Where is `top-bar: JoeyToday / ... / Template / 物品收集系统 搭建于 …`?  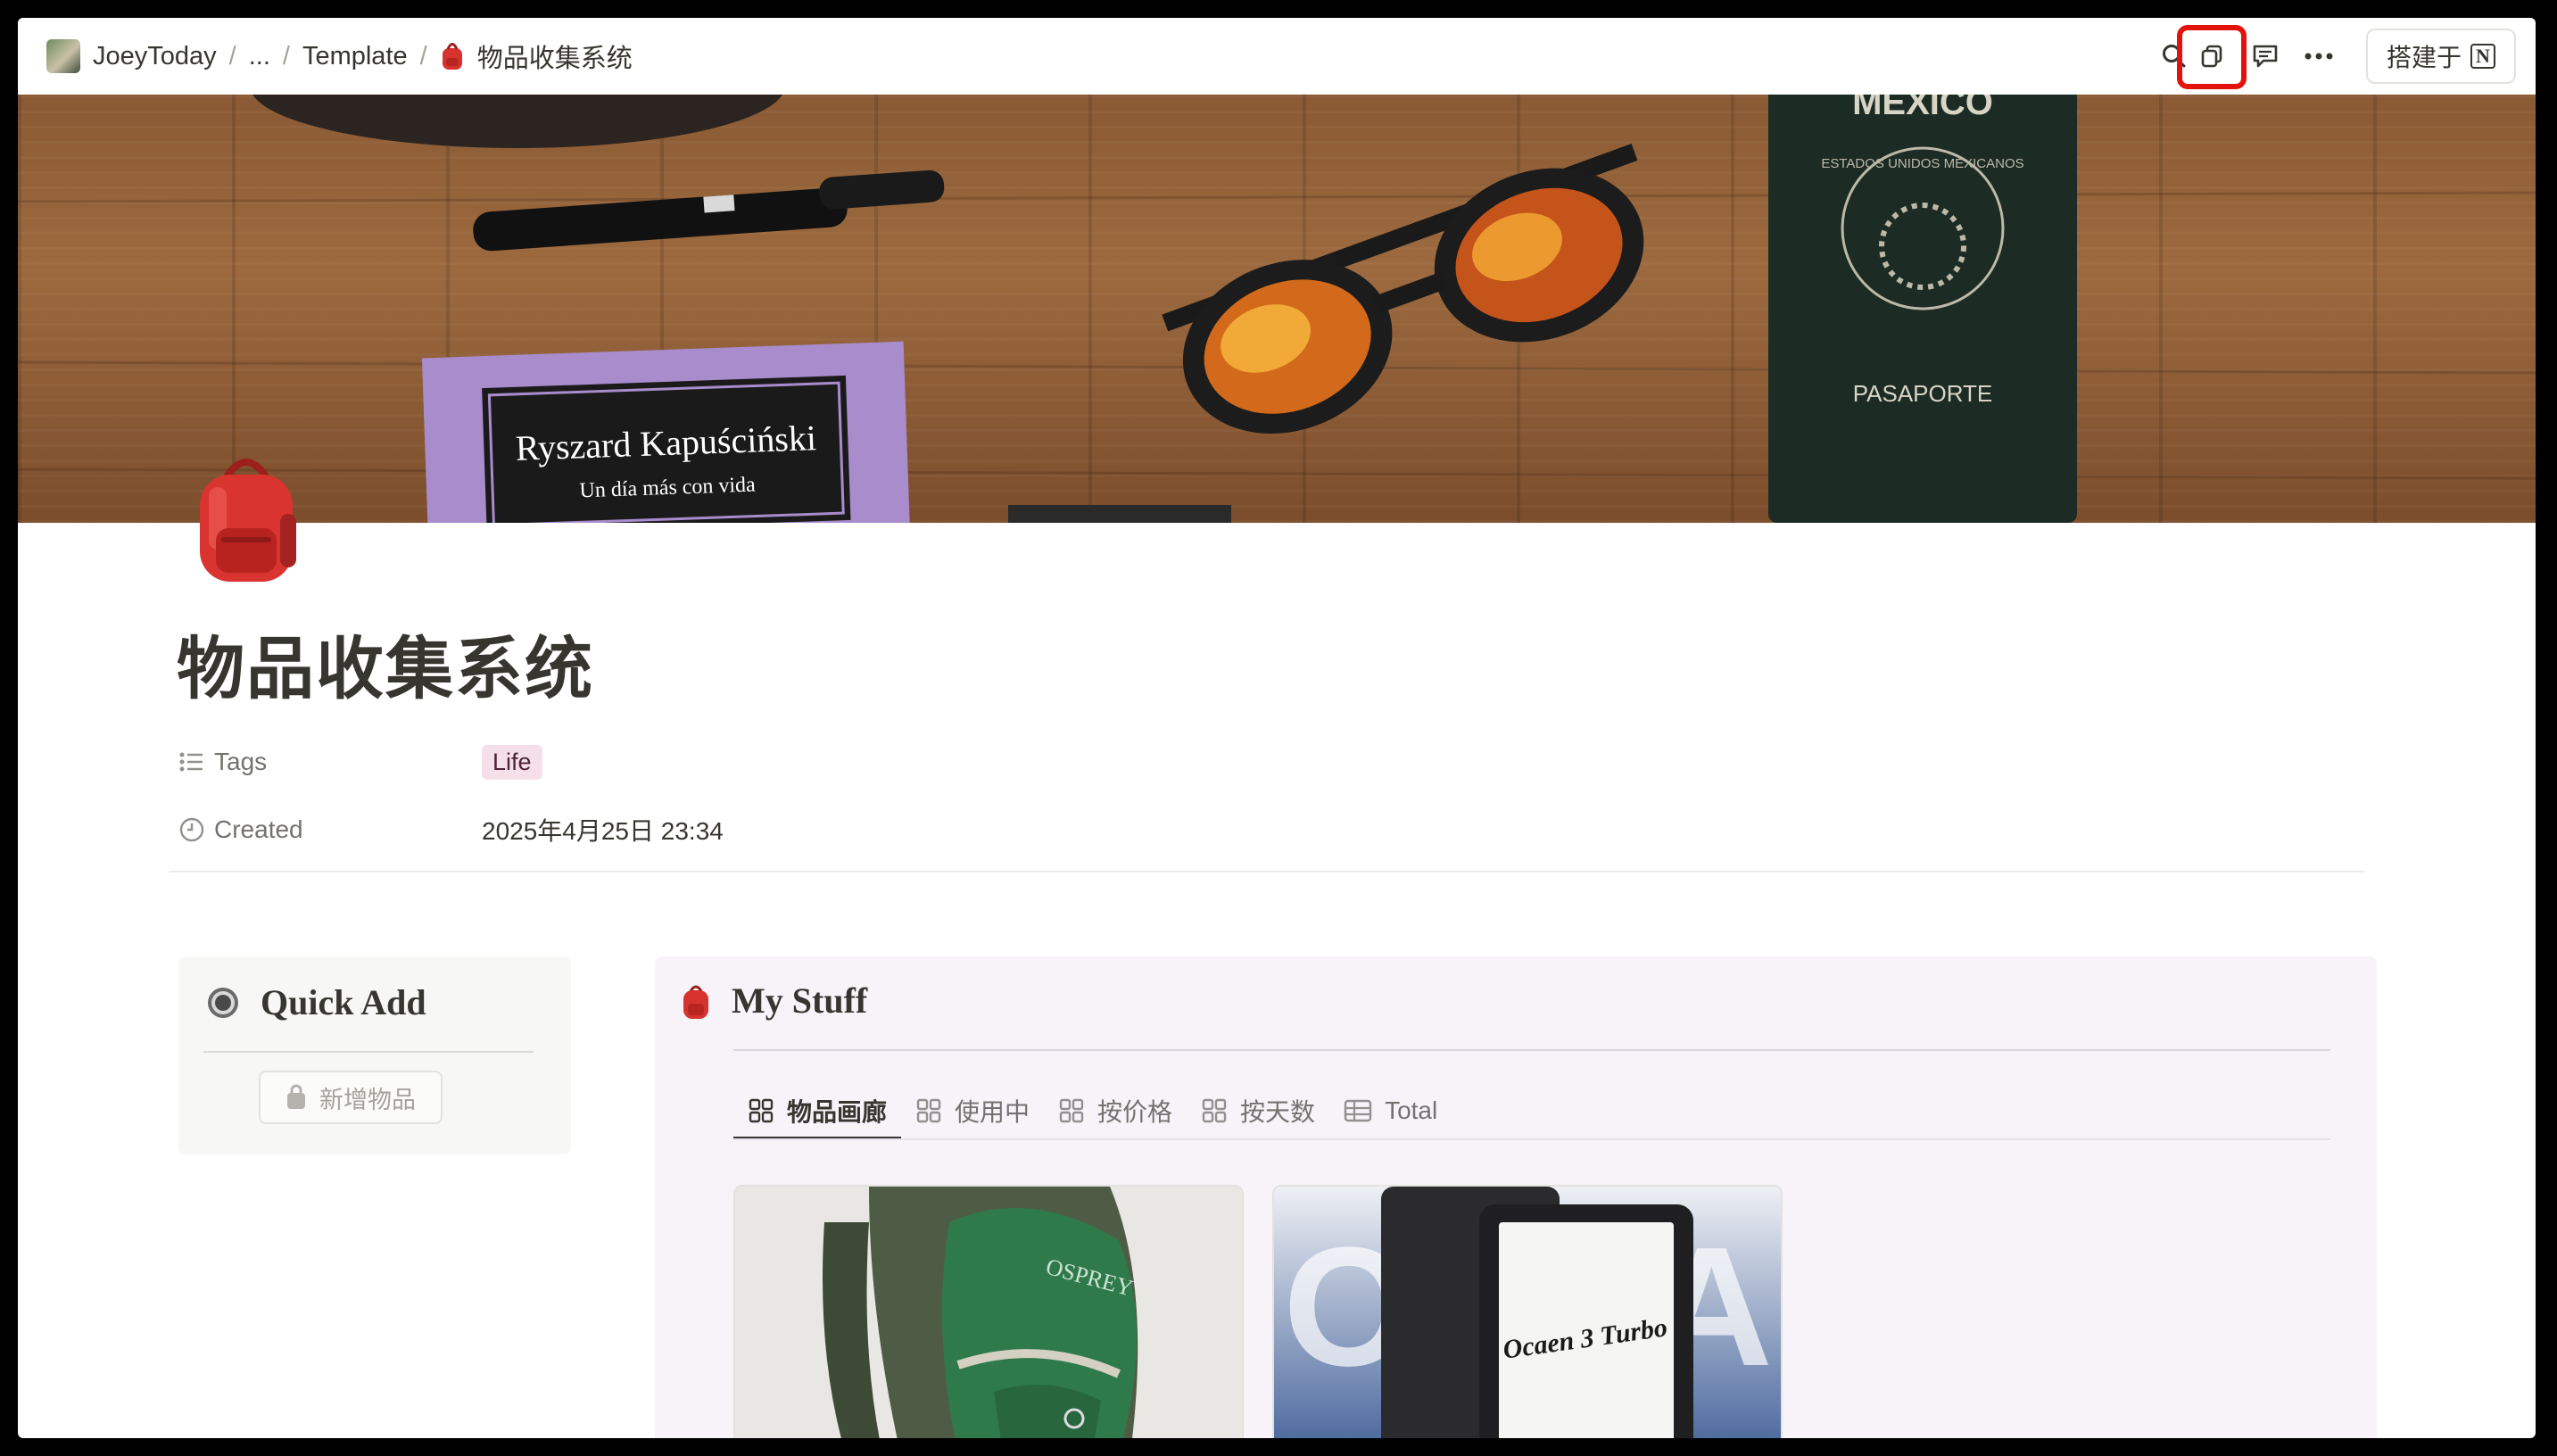 top-bar: JoeyToday / ... / Template / 物品收集系统 搭建于 … is located at coordinates (1277, 56).